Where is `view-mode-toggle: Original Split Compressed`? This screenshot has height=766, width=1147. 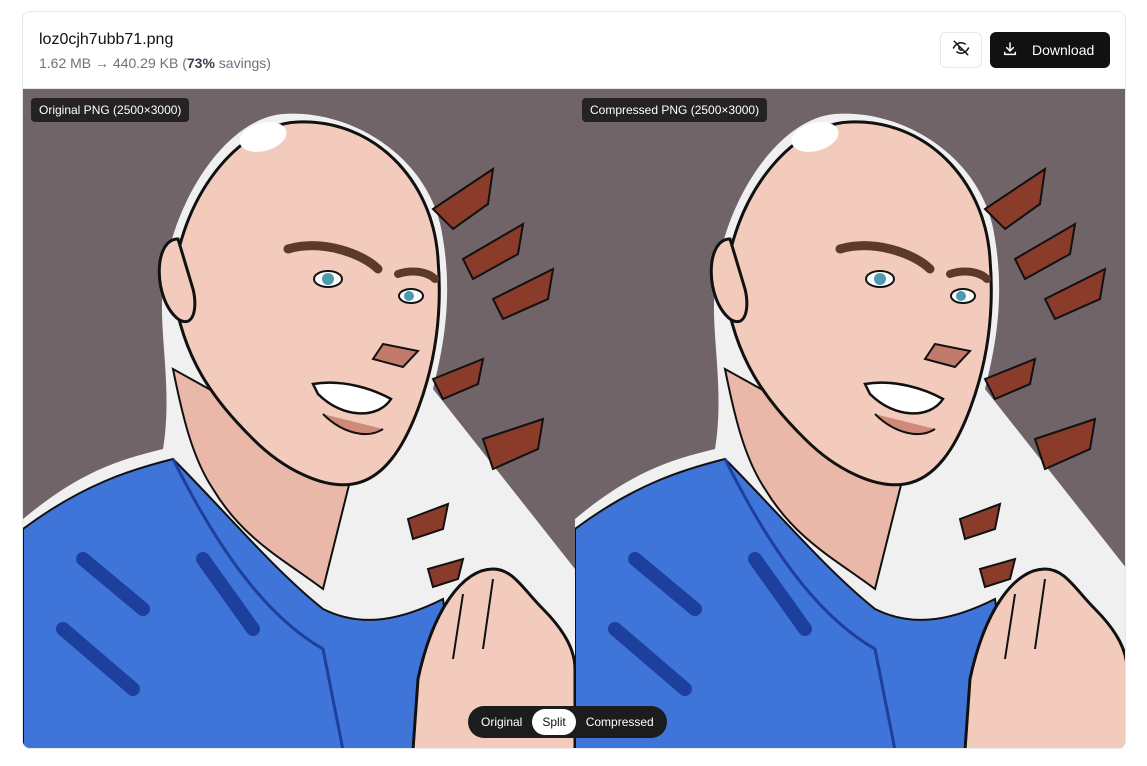
view-mode-toggle: Original Split Compressed is located at coordinates (567, 722).